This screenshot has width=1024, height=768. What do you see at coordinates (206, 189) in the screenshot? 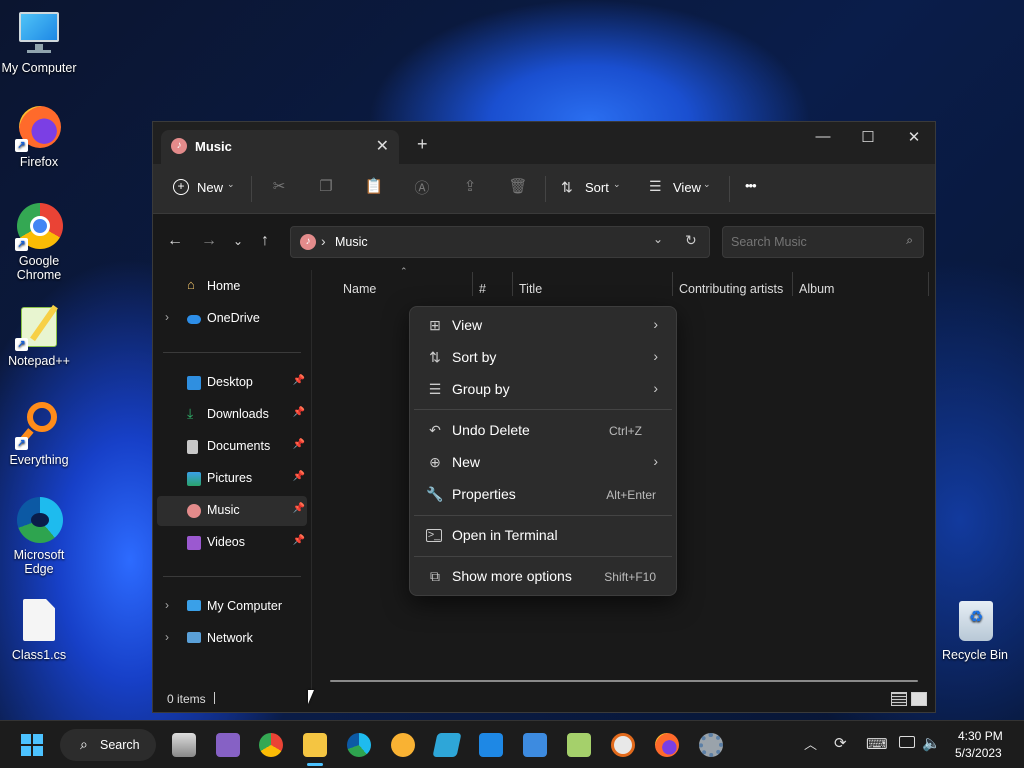
I see `new-button: + New ⌄` at bounding box center [206, 189].